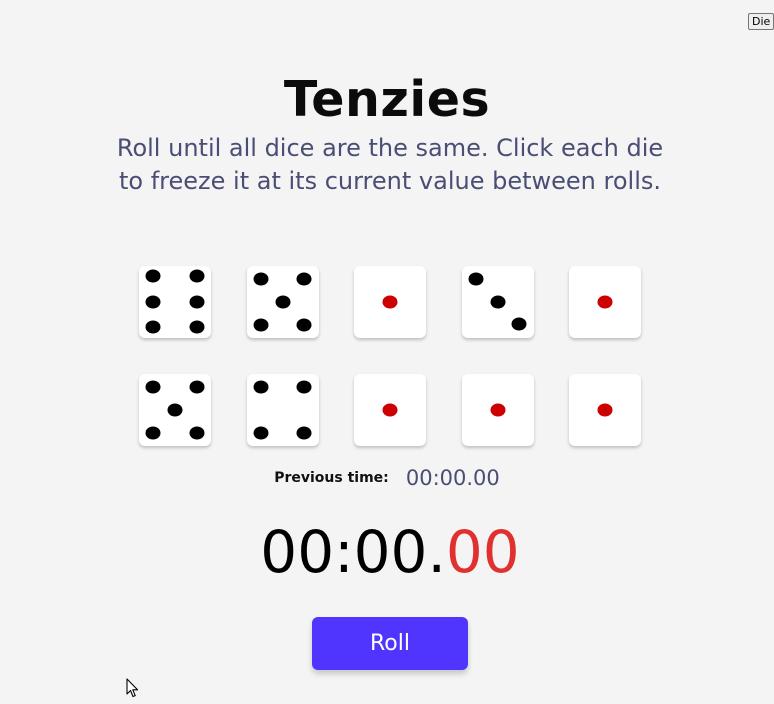  I want to click on current-timer: 00:00.00, so click(387, 552).